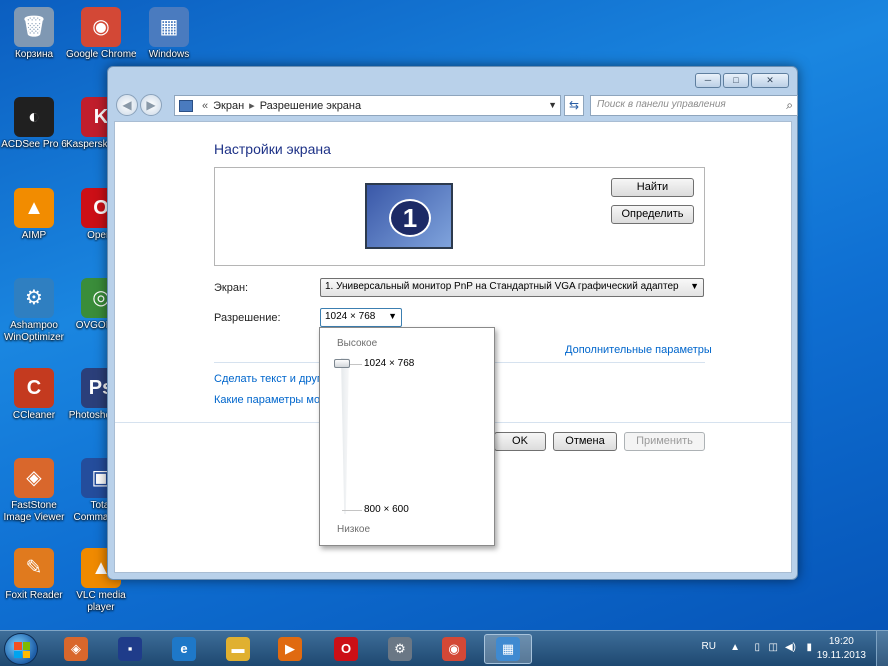 The width and height of the screenshot is (888, 666). I want to click on gear-icon: ⚙, so click(400, 649).